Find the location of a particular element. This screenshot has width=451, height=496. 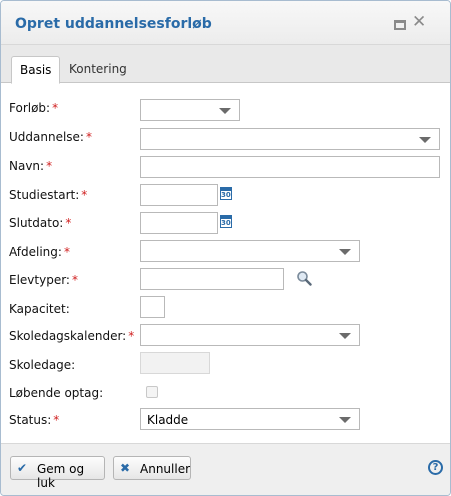

afdeling-select is located at coordinates (250, 251).